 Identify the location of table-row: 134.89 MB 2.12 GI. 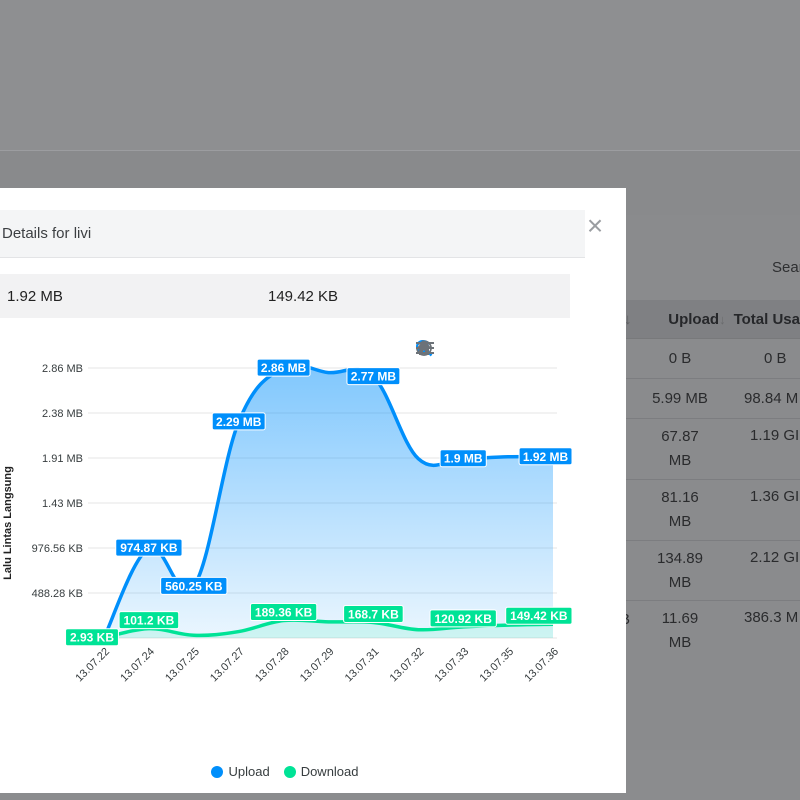
(713, 571).